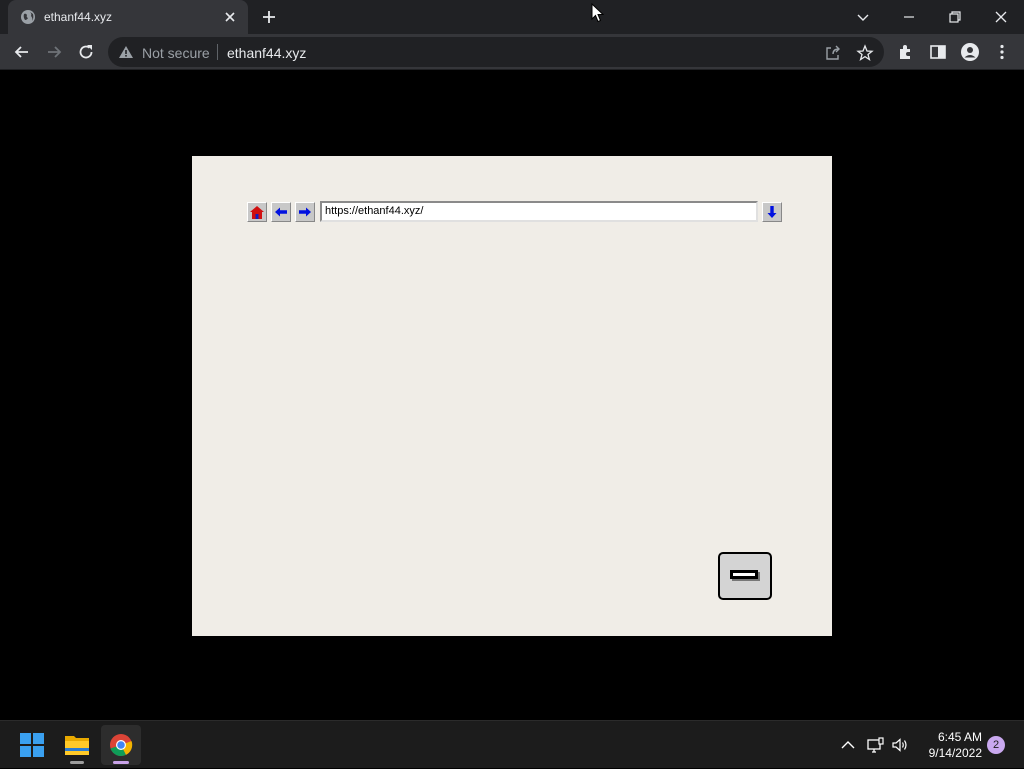  What do you see at coordinates (598, 13) in the screenshot?
I see `mouse-cursor-icon` at bounding box center [598, 13].